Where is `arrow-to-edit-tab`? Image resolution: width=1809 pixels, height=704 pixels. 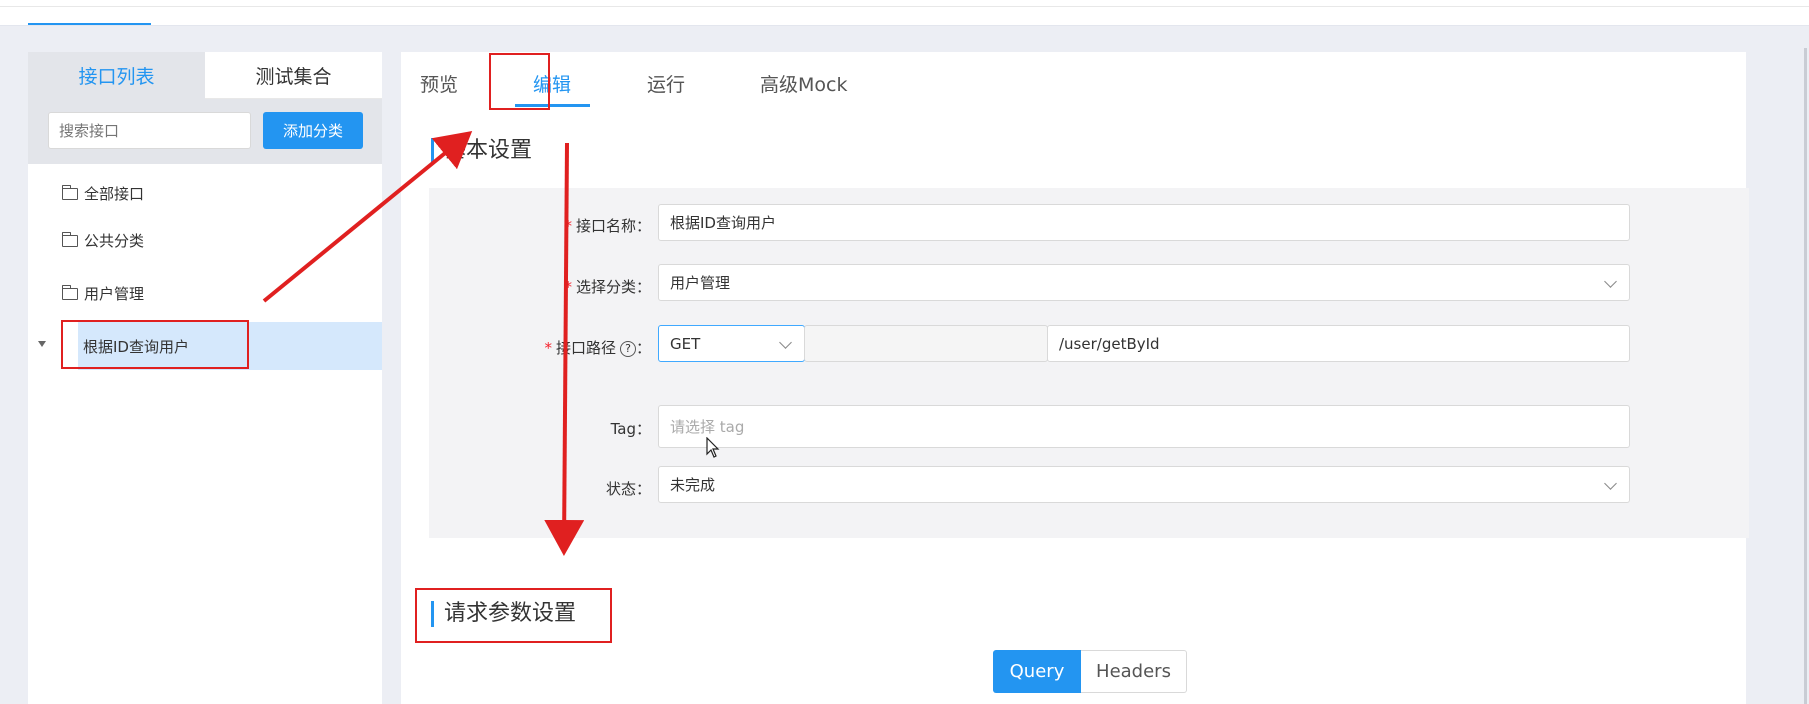
arrow-to-edit-tab is located at coordinates (367, 216).